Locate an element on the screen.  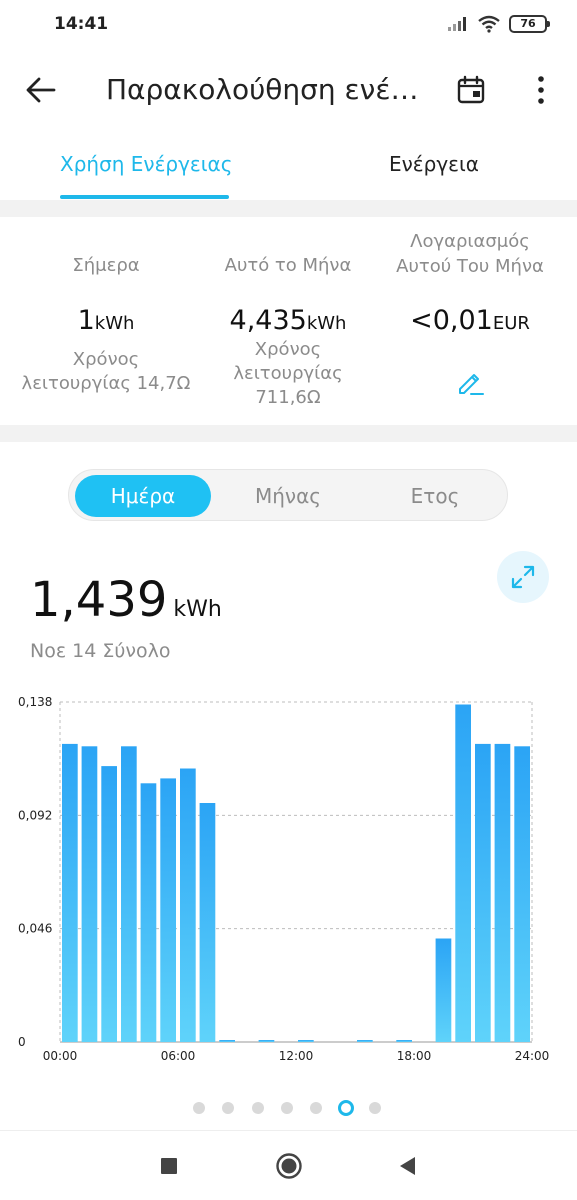
stat-bill-label: Λογαριασμός Αυτού Του Μήνα is located at coordinates (470, 254).